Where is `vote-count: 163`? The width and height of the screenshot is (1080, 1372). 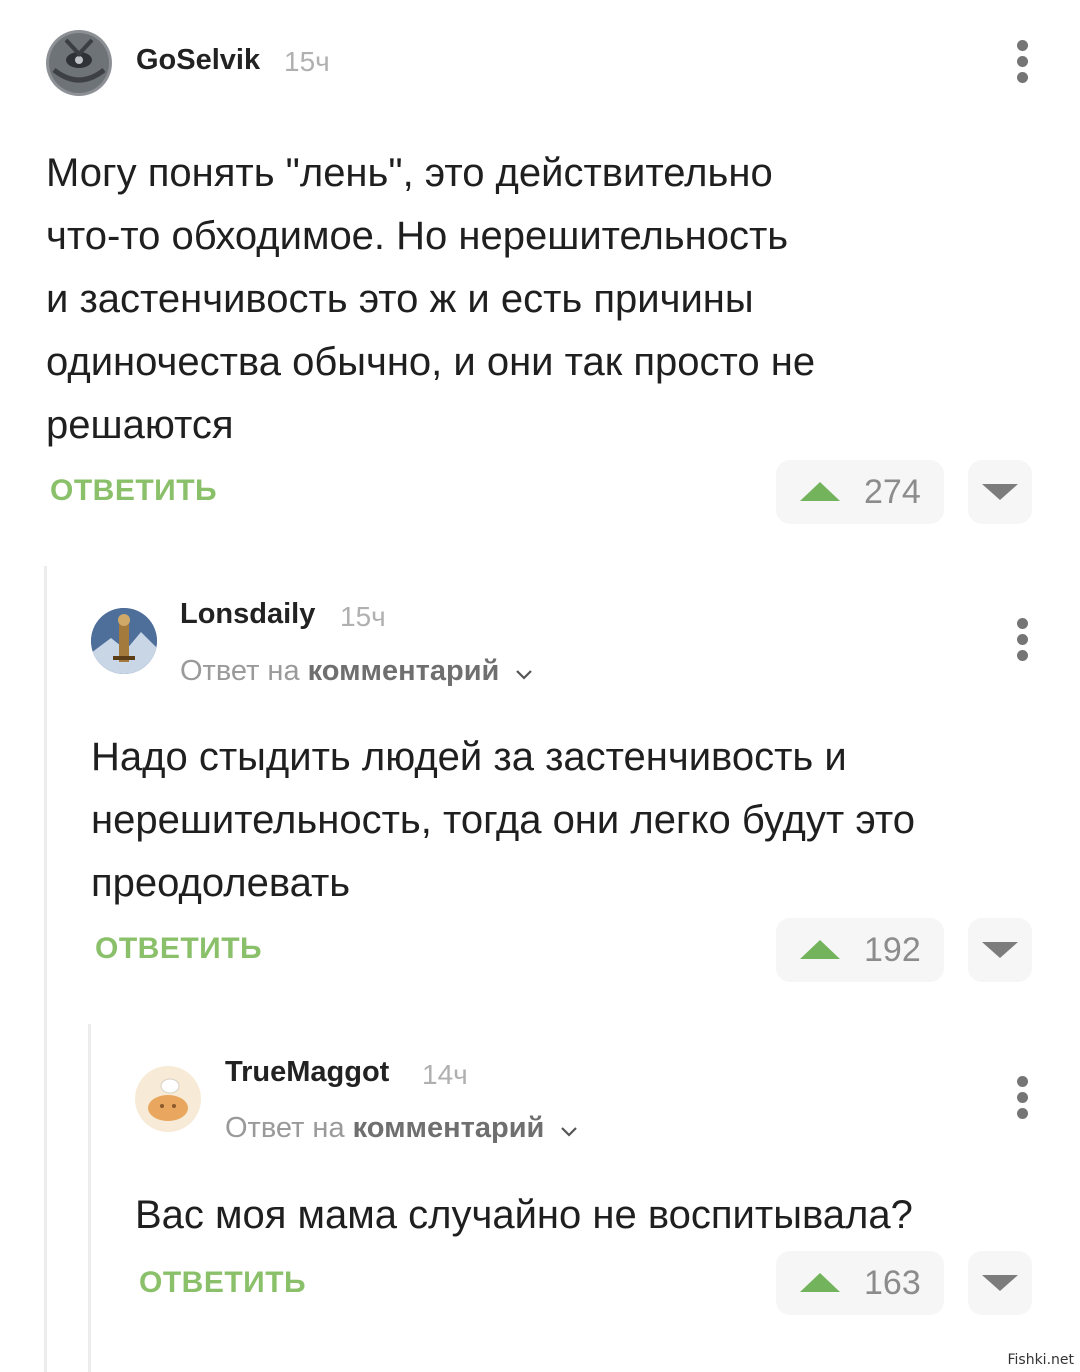
vote-count: 163 is located at coordinates (892, 1283).